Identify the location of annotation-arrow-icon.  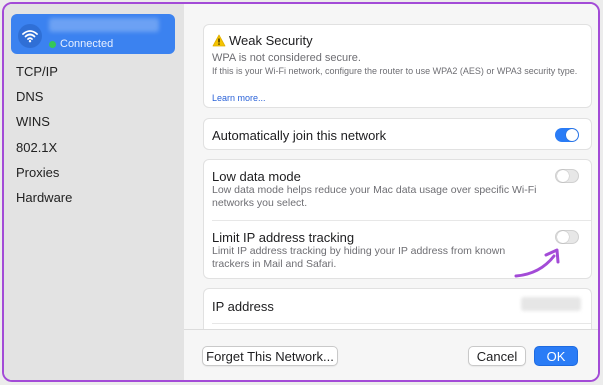
(537, 263).